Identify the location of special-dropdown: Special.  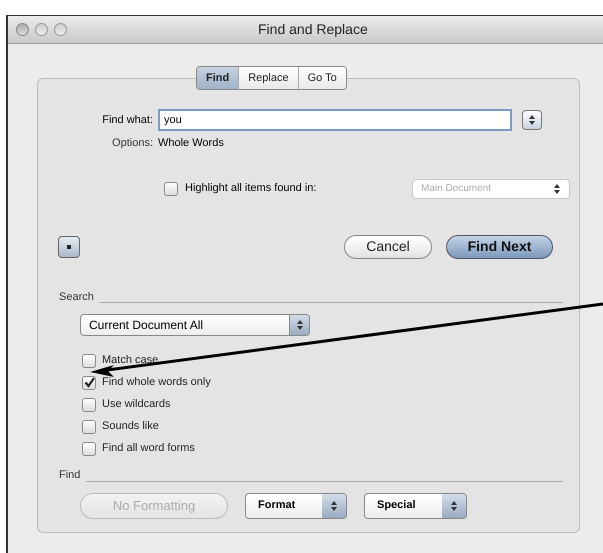
(415, 505).